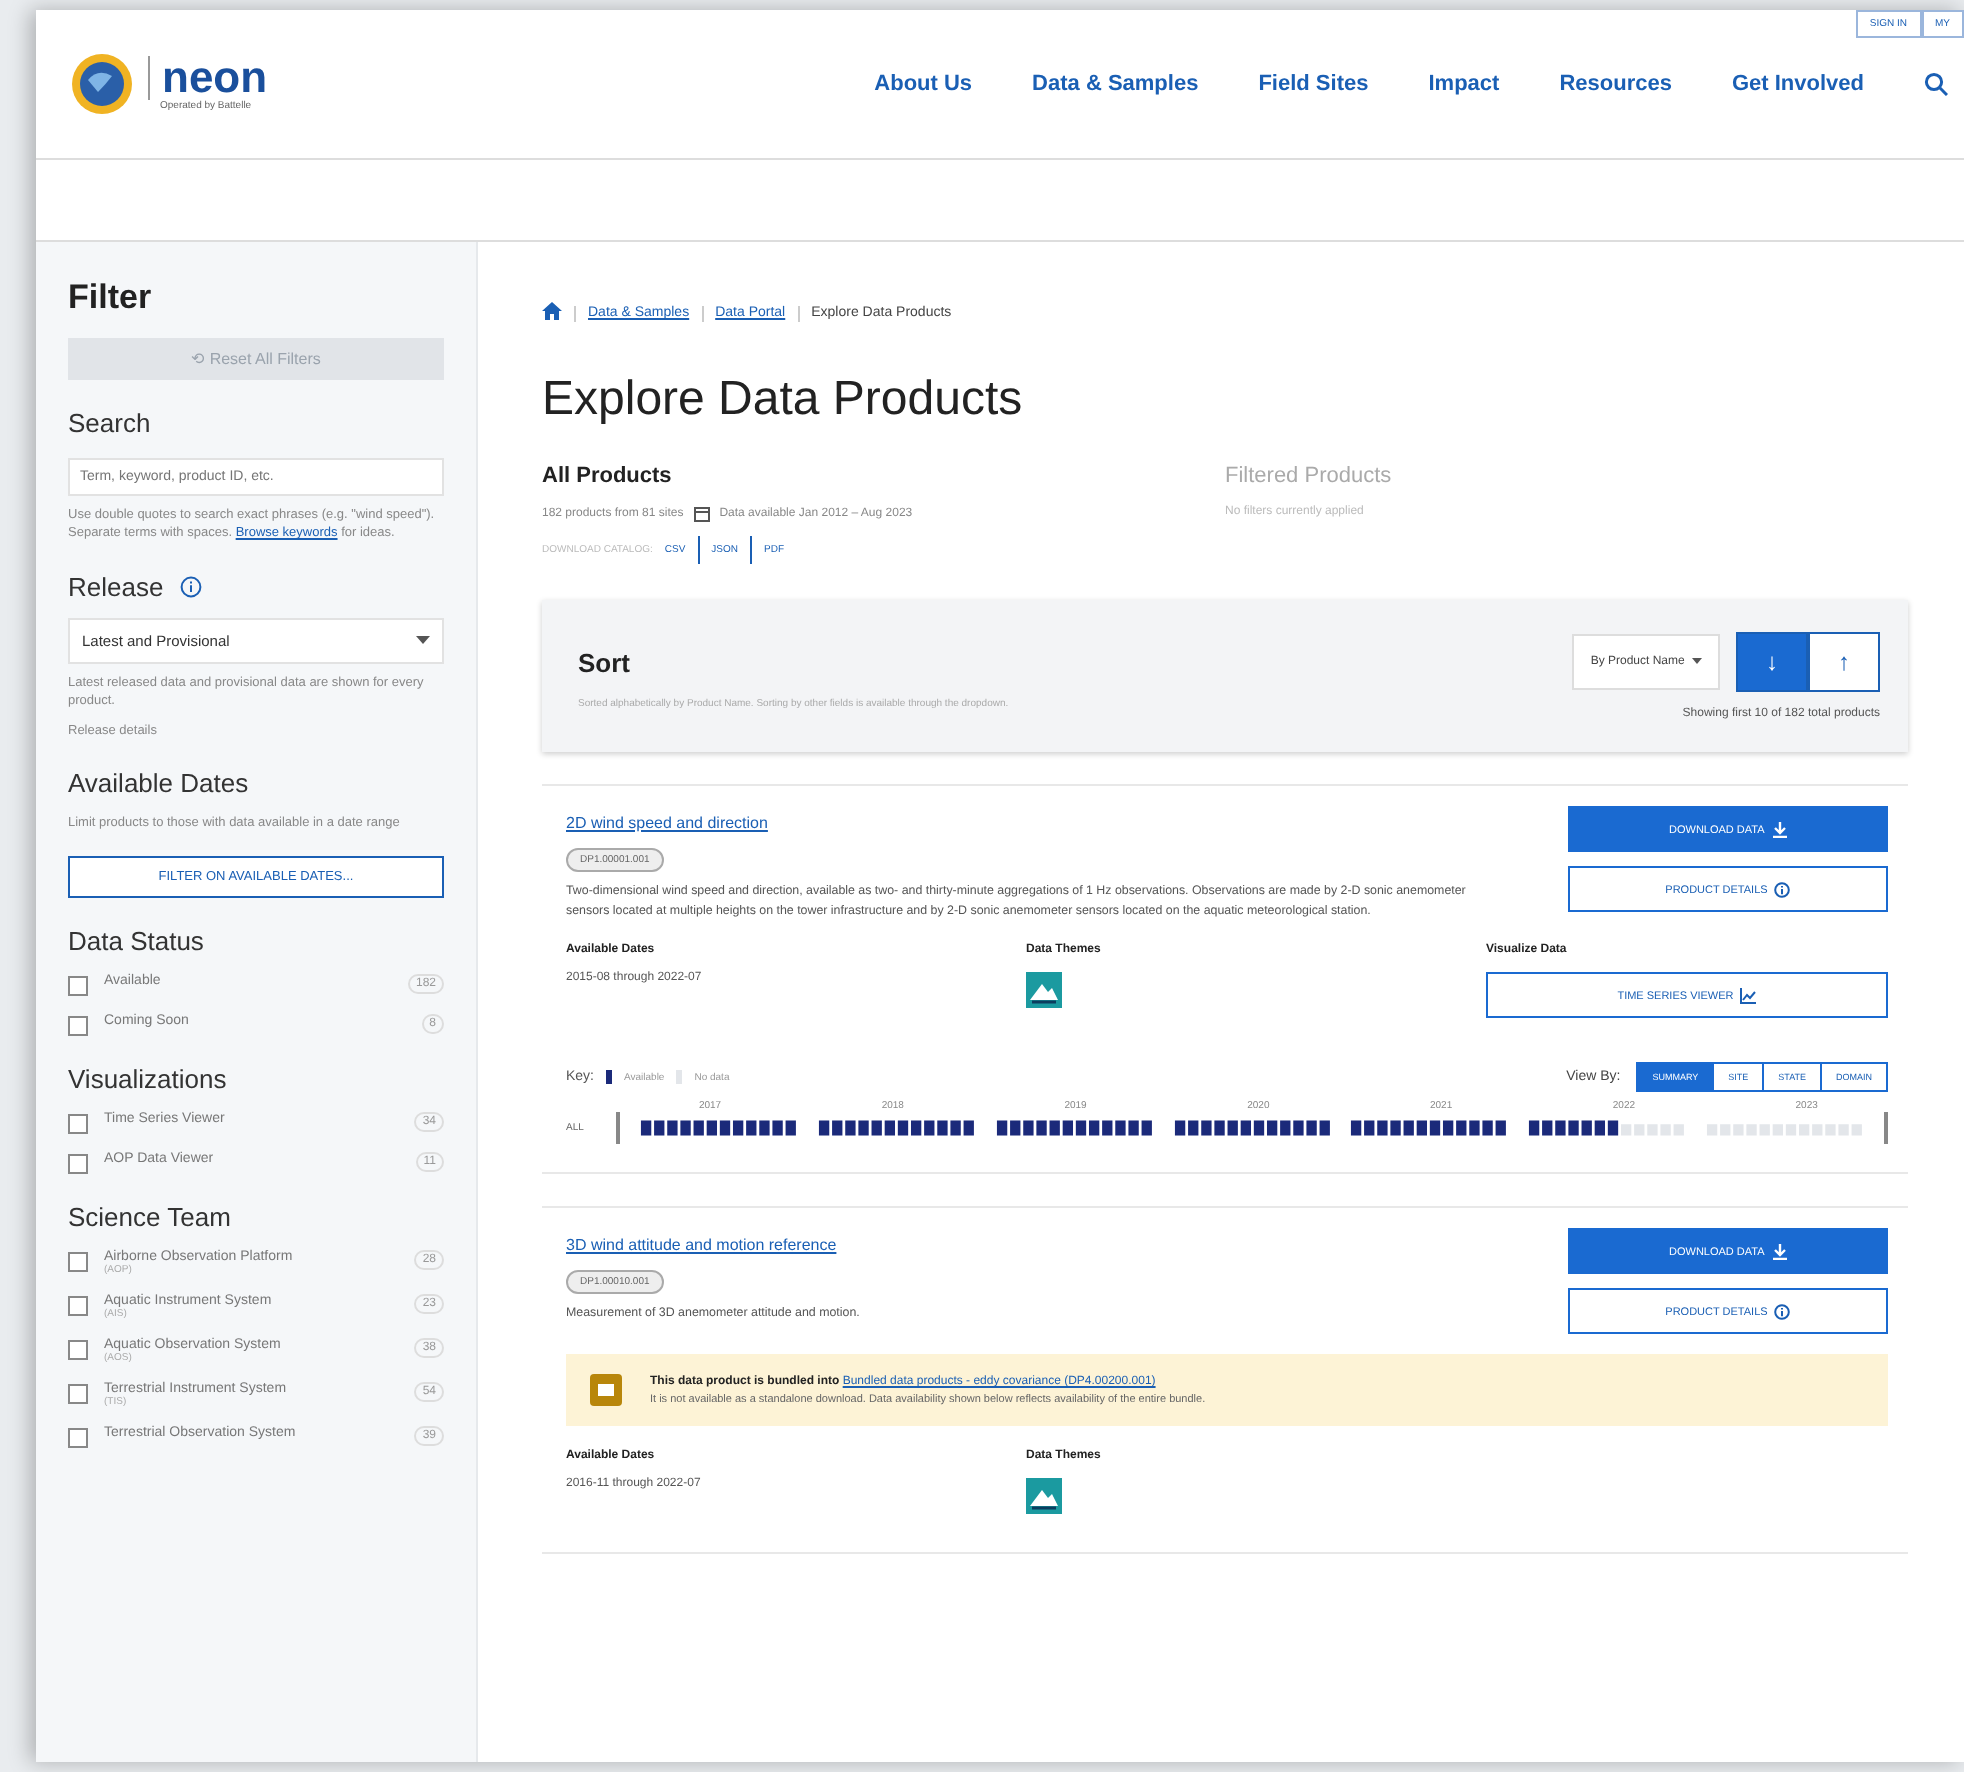 Image resolution: width=1964 pixels, height=1772 pixels. What do you see at coordinates (150, 1216) in the screenshot?
I see `section-heading: Science Team` at bounding box center [150, 1216].